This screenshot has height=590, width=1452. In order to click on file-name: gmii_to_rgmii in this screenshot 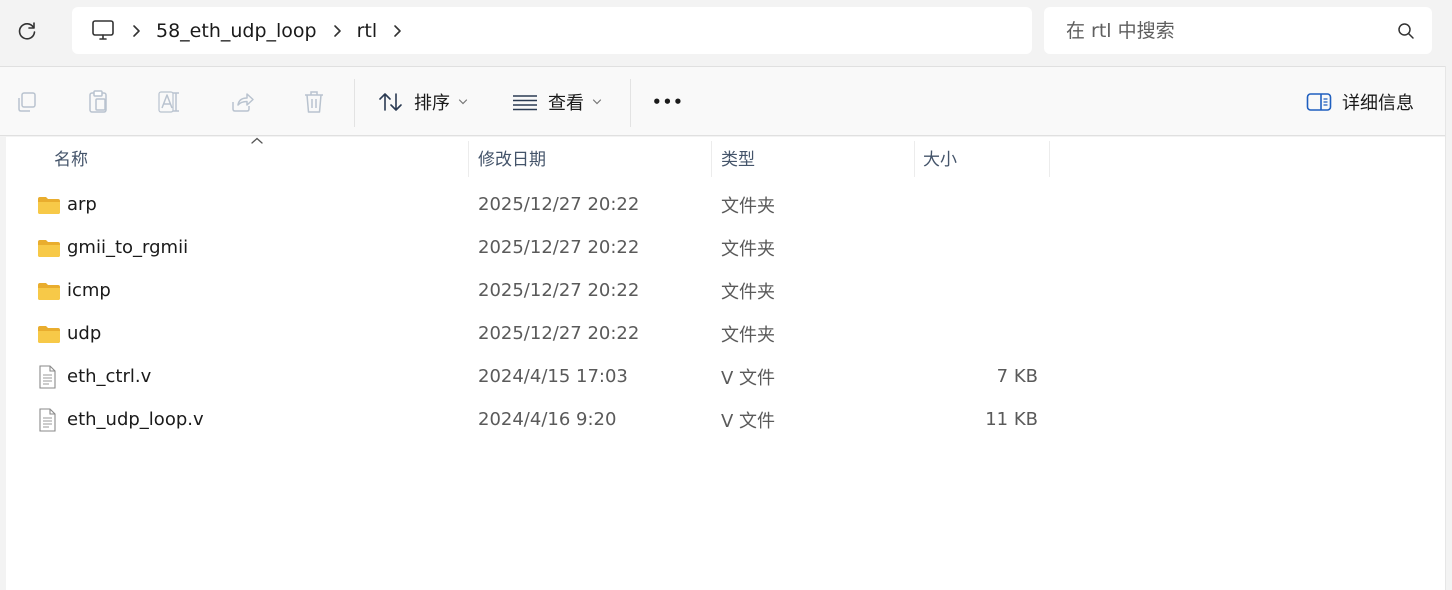, I will do `click(128, 247)`.